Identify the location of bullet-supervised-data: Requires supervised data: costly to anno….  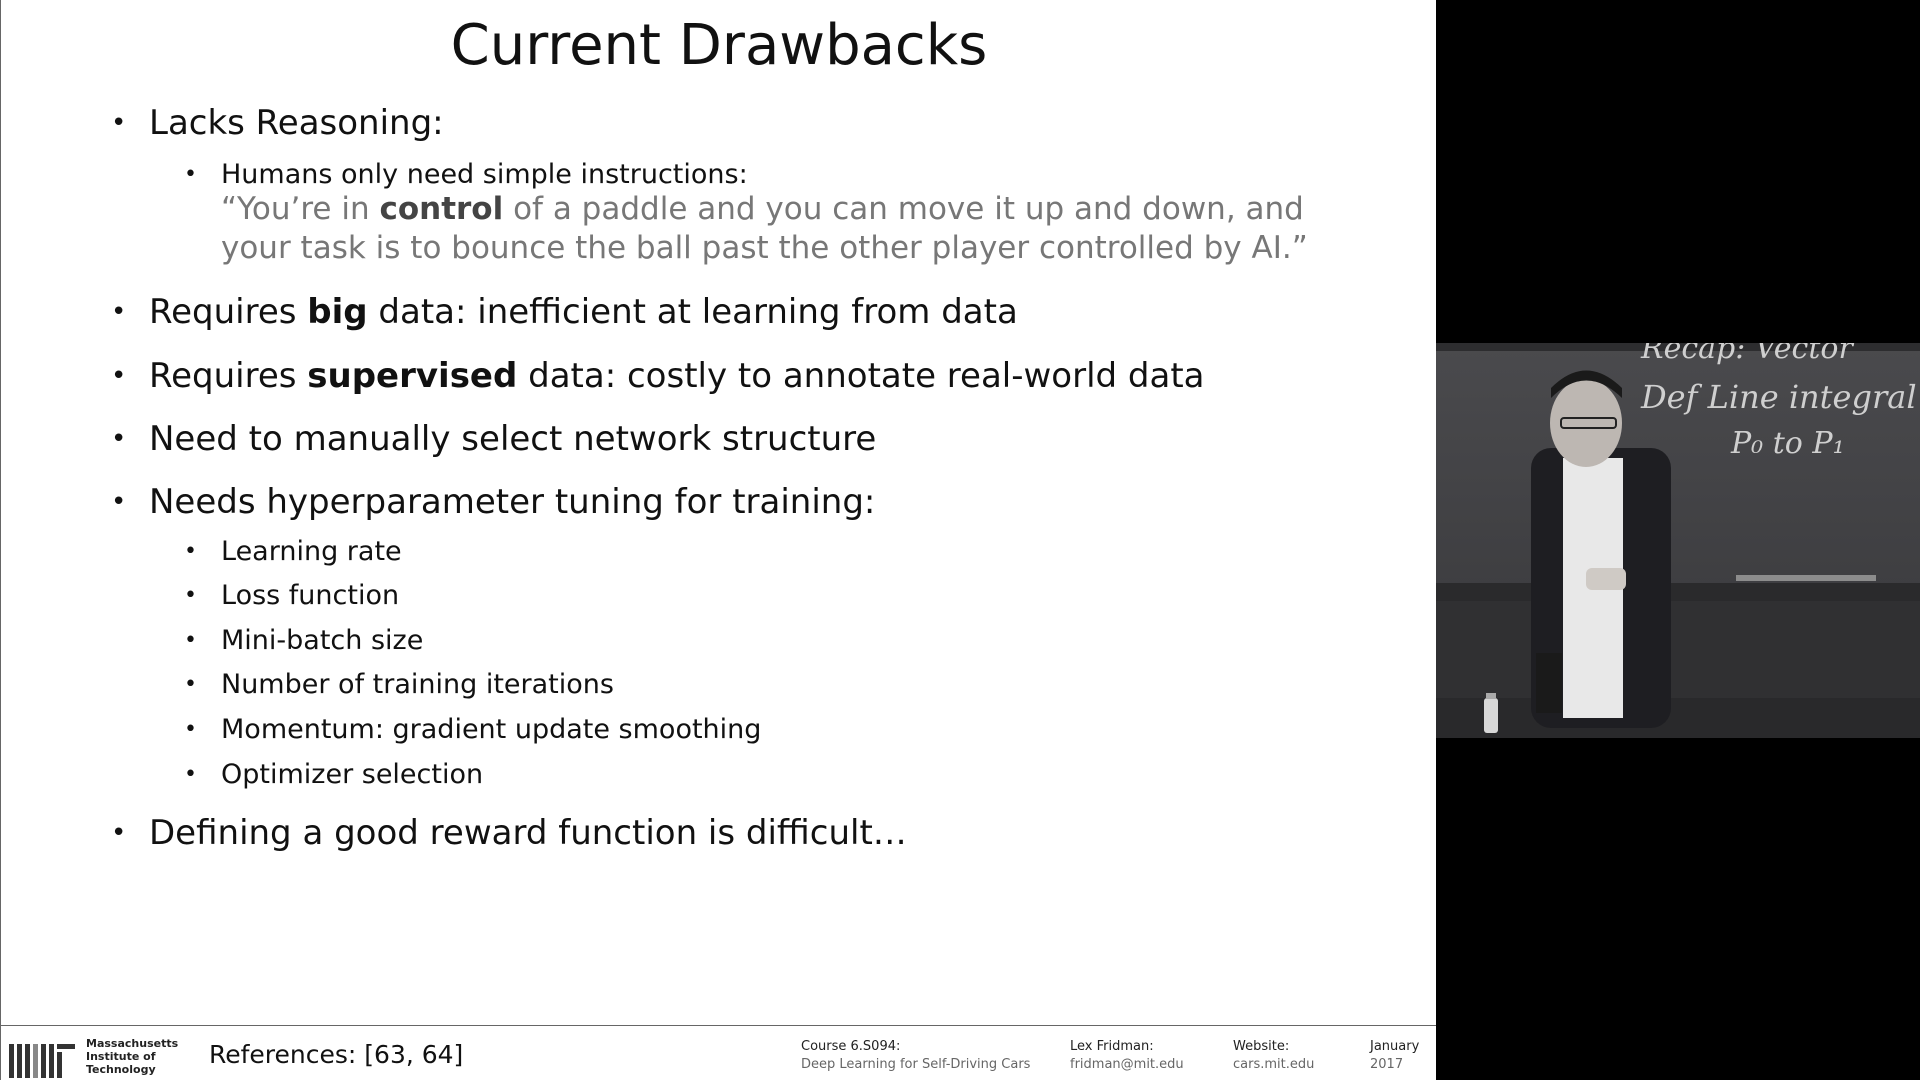
(658, 376).